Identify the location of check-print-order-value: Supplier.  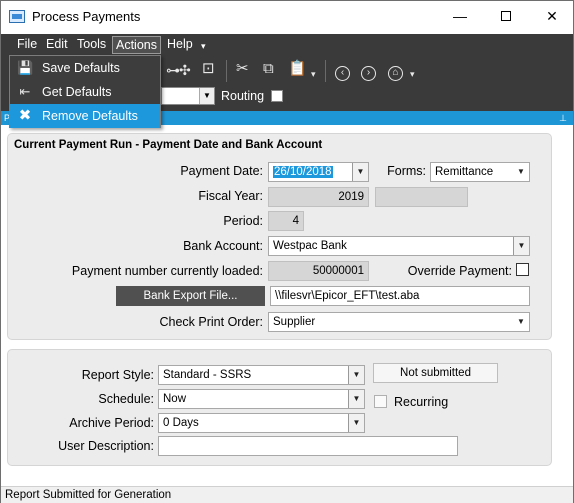
(294, 322).